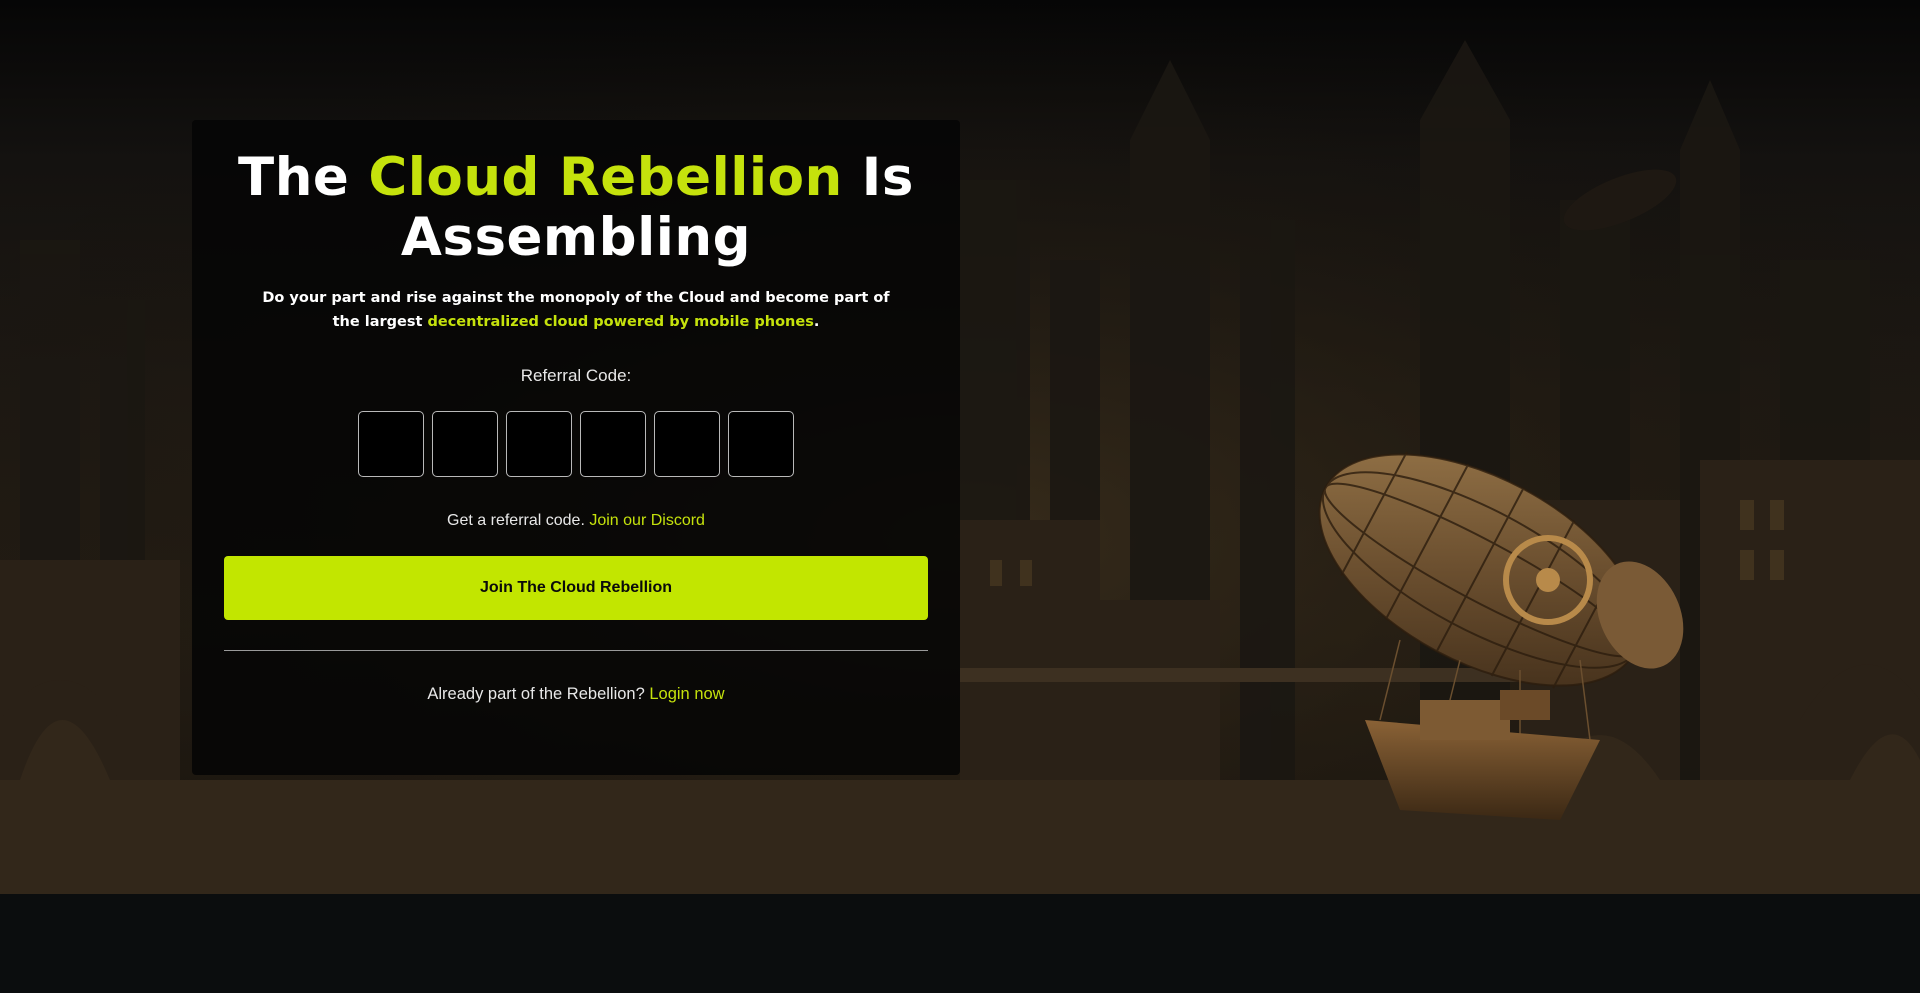 The image size is (1920, 993). I want to click on login-prompt-text: Already part of the Rebellion?, so click(538, 694).